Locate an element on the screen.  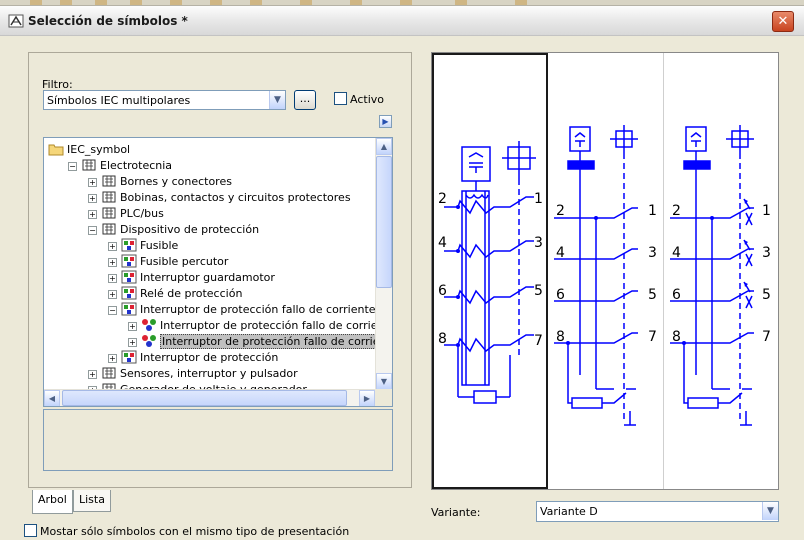
scroll-left-icon: ◀ is located at coordinates (52, 398).